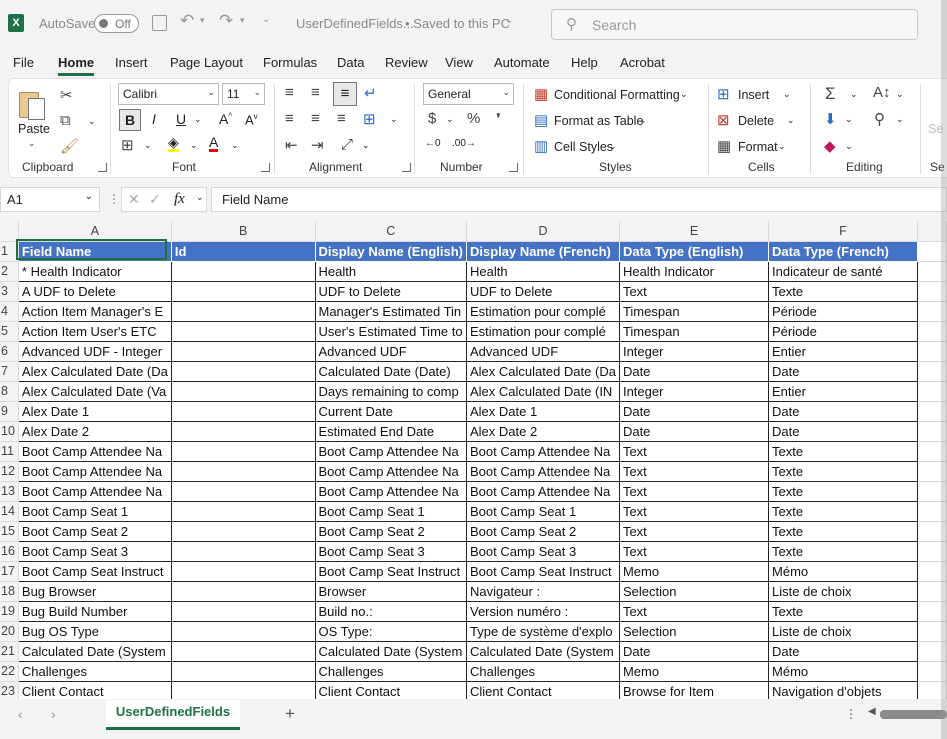 The height and width of the screenshot is (739, 947). What do you see at coordinates (830, 146) in the screenshot?
I see `clear-icon: ◆` at bounding box center [830, 146].